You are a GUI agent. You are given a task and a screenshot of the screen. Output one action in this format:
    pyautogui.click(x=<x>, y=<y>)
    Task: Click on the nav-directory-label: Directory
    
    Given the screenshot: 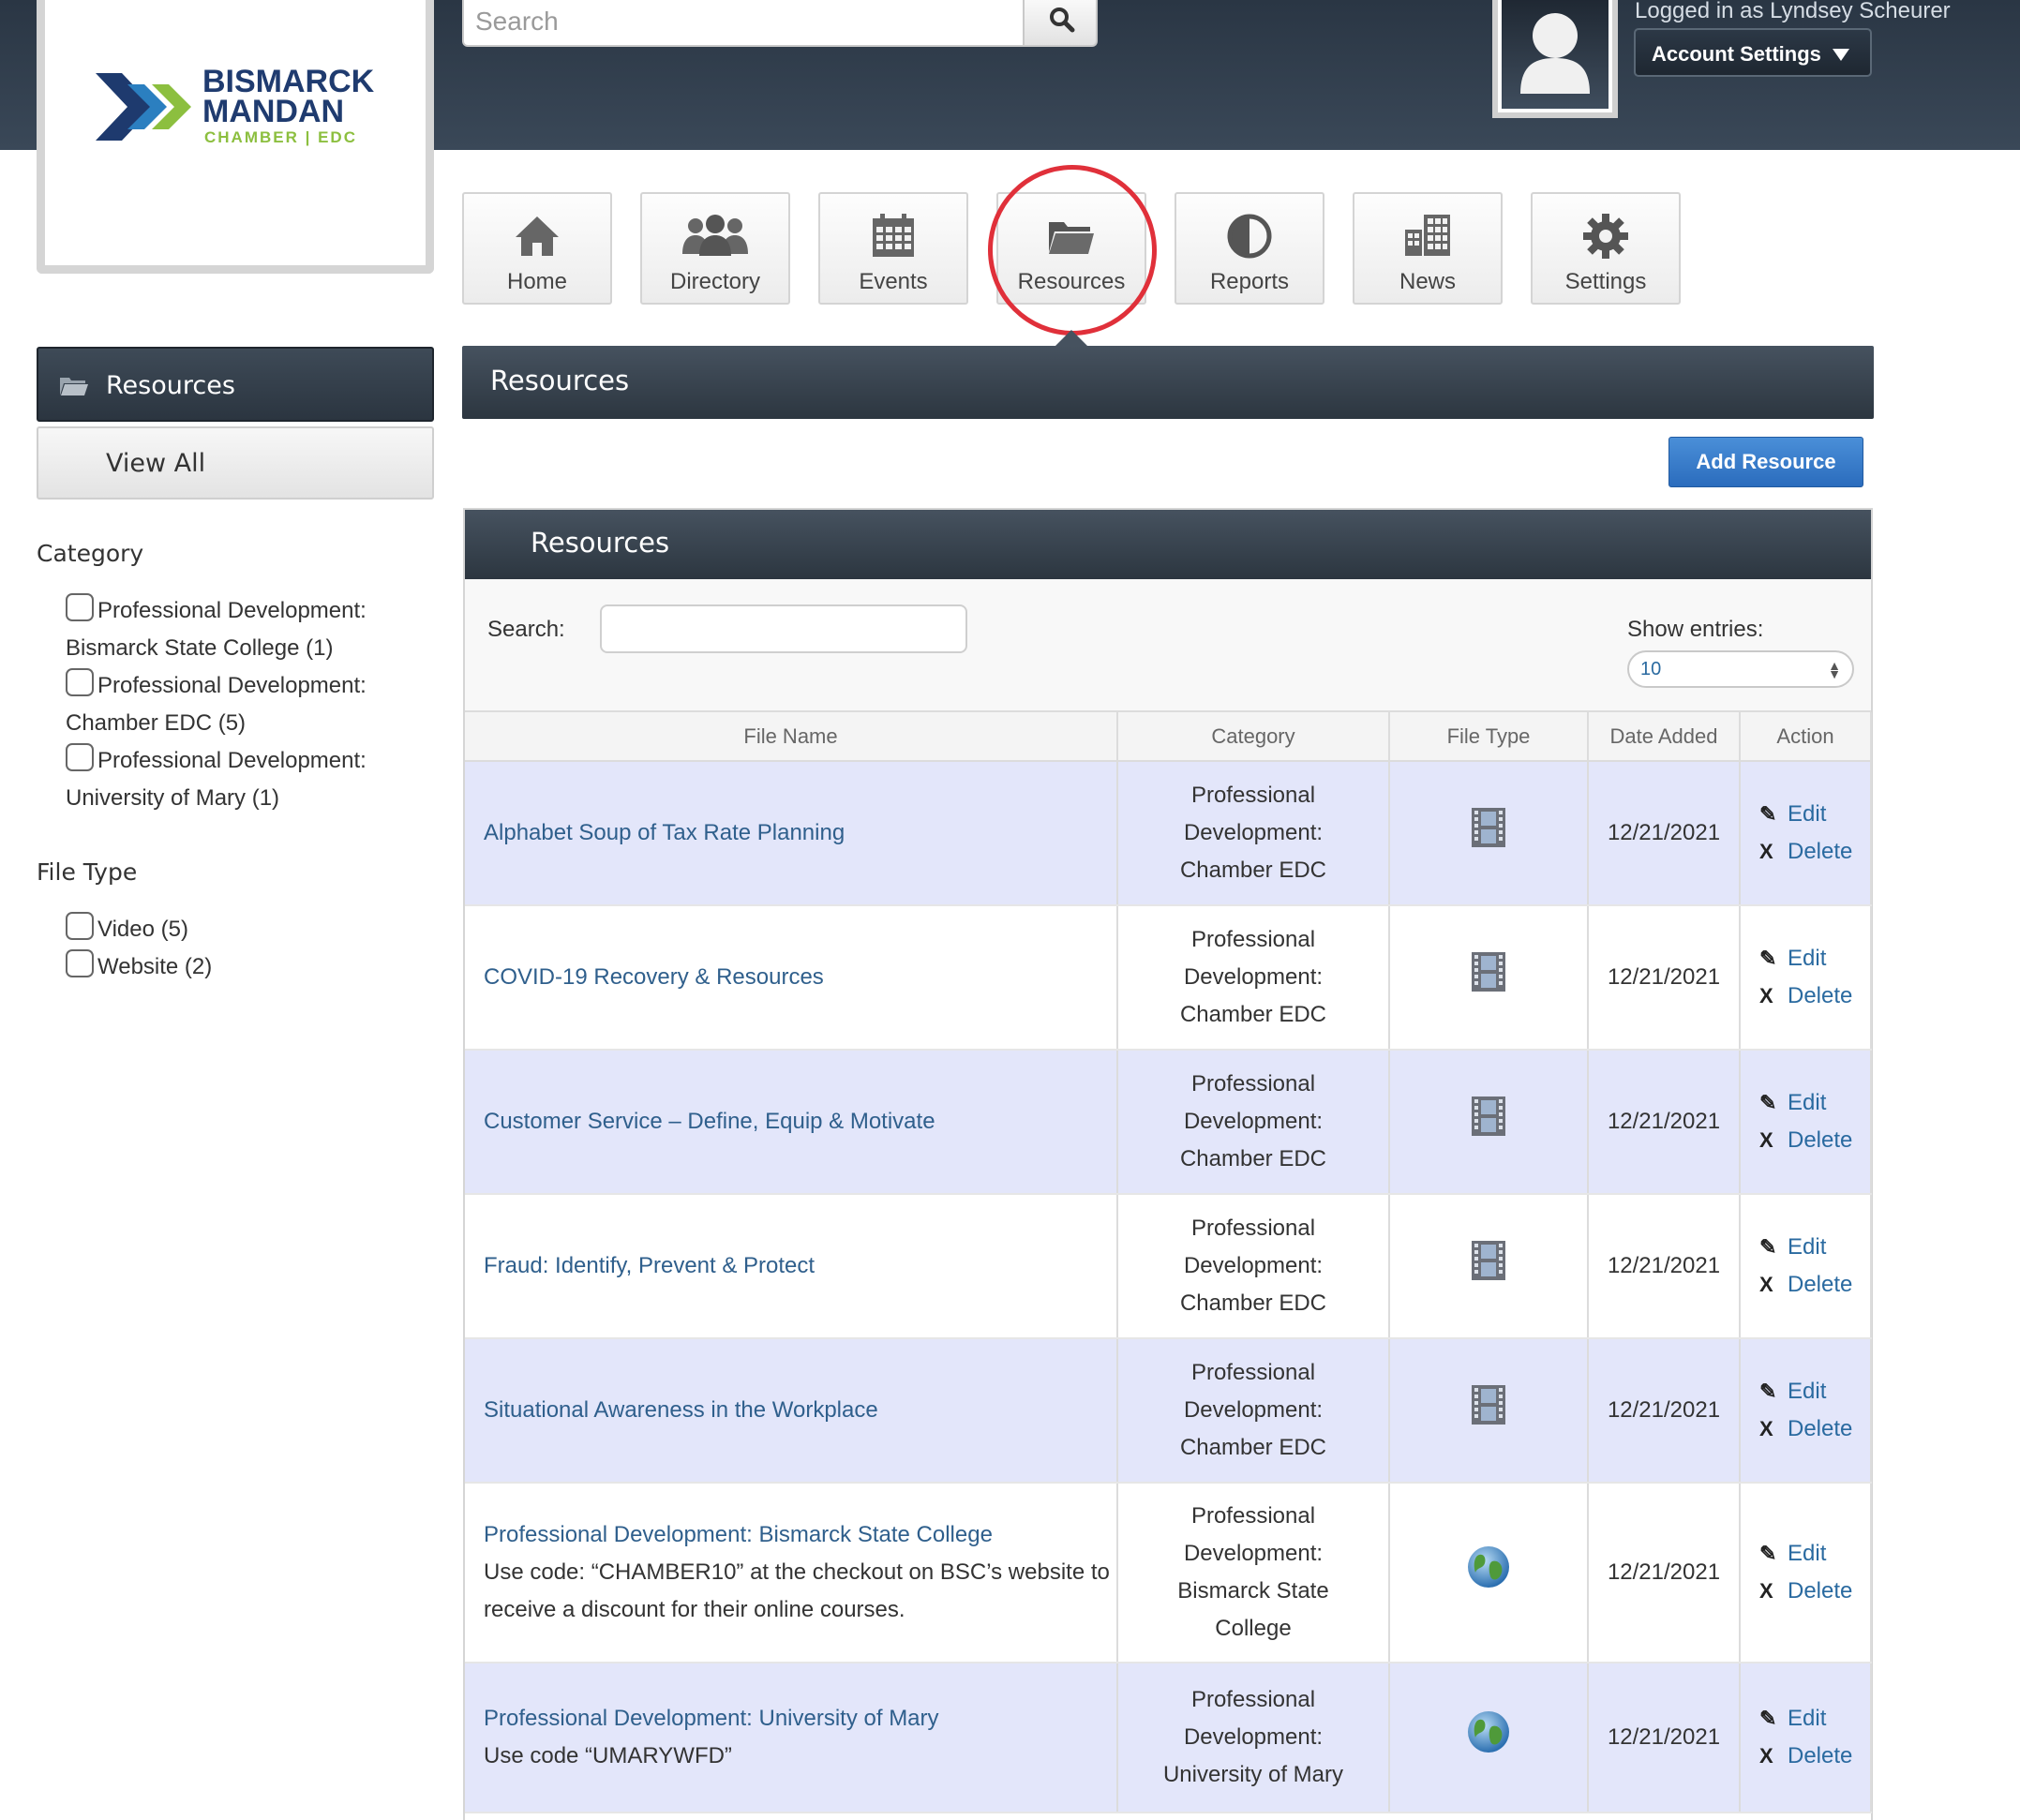 What is the action you would take?
    pyautogui.click(x=715, y=281)
    